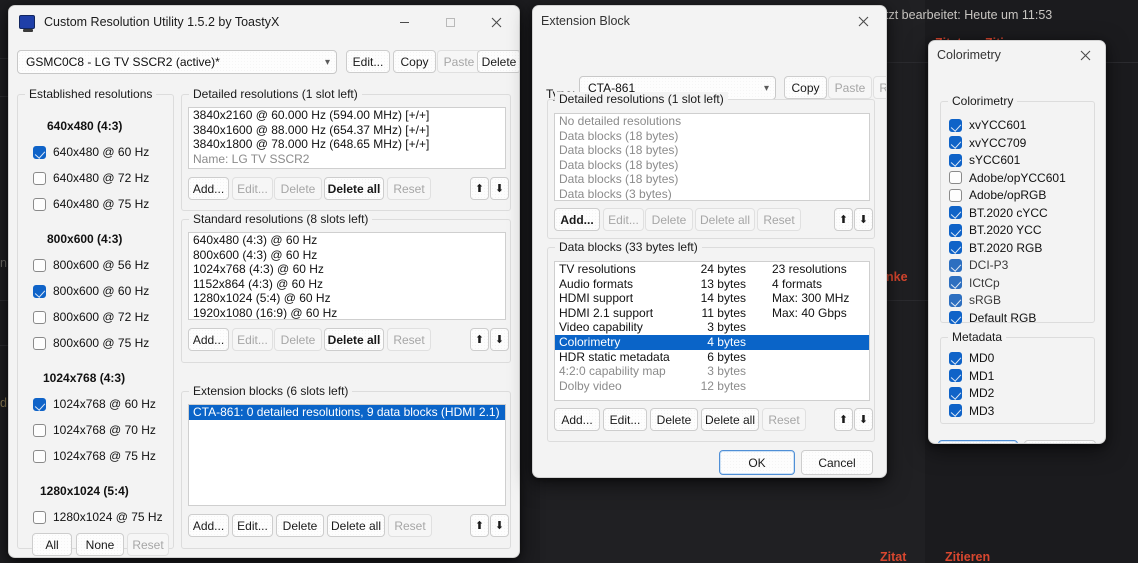 Image resolution: width=1138 pixels, height=563 pixels. What do you see at coordinates (805, 87) in the screenshot?
I see `copy-block-button: Copy` at bounding box center [805, 87].